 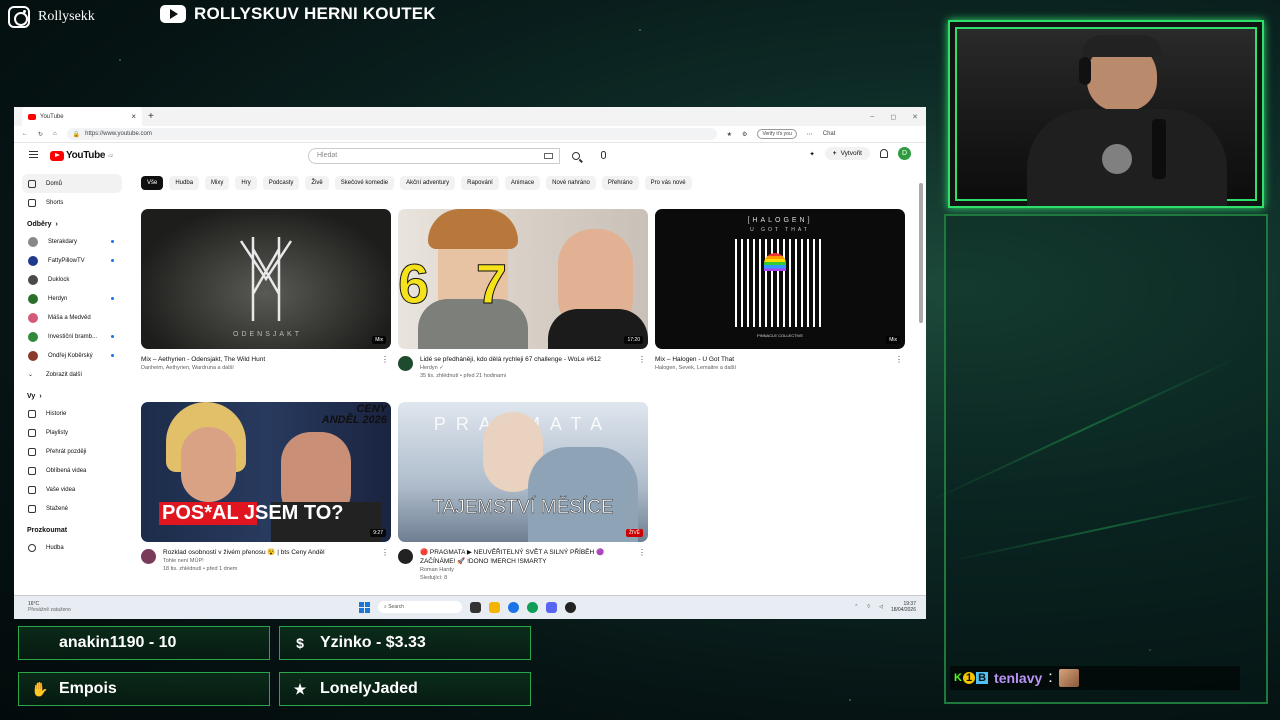 I want to click on filter-chip: Vše, so click(x=152, y=183).